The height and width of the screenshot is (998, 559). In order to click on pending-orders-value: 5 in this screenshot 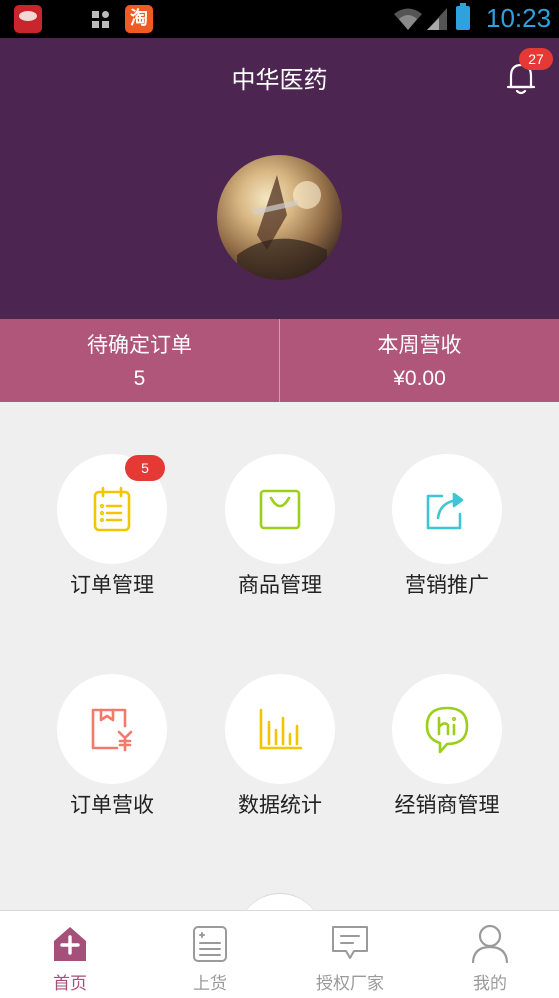, I will do `click(139, 378)`.